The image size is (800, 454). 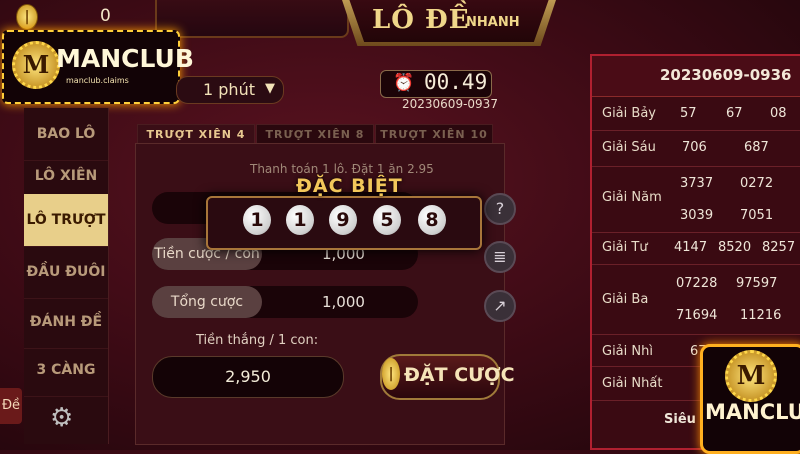 What do you see at coordinates (66, 220) in the screenshot?
I see `sidebar-item-lo-truot: LÔ TRƯỢT` at bounding box center [66, 220].